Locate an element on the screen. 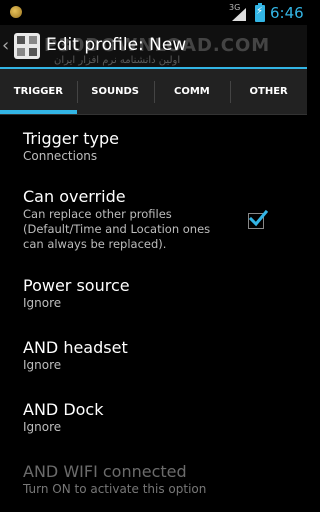  tab-sounds: SOUNDS is located at coordinates (115, 91).